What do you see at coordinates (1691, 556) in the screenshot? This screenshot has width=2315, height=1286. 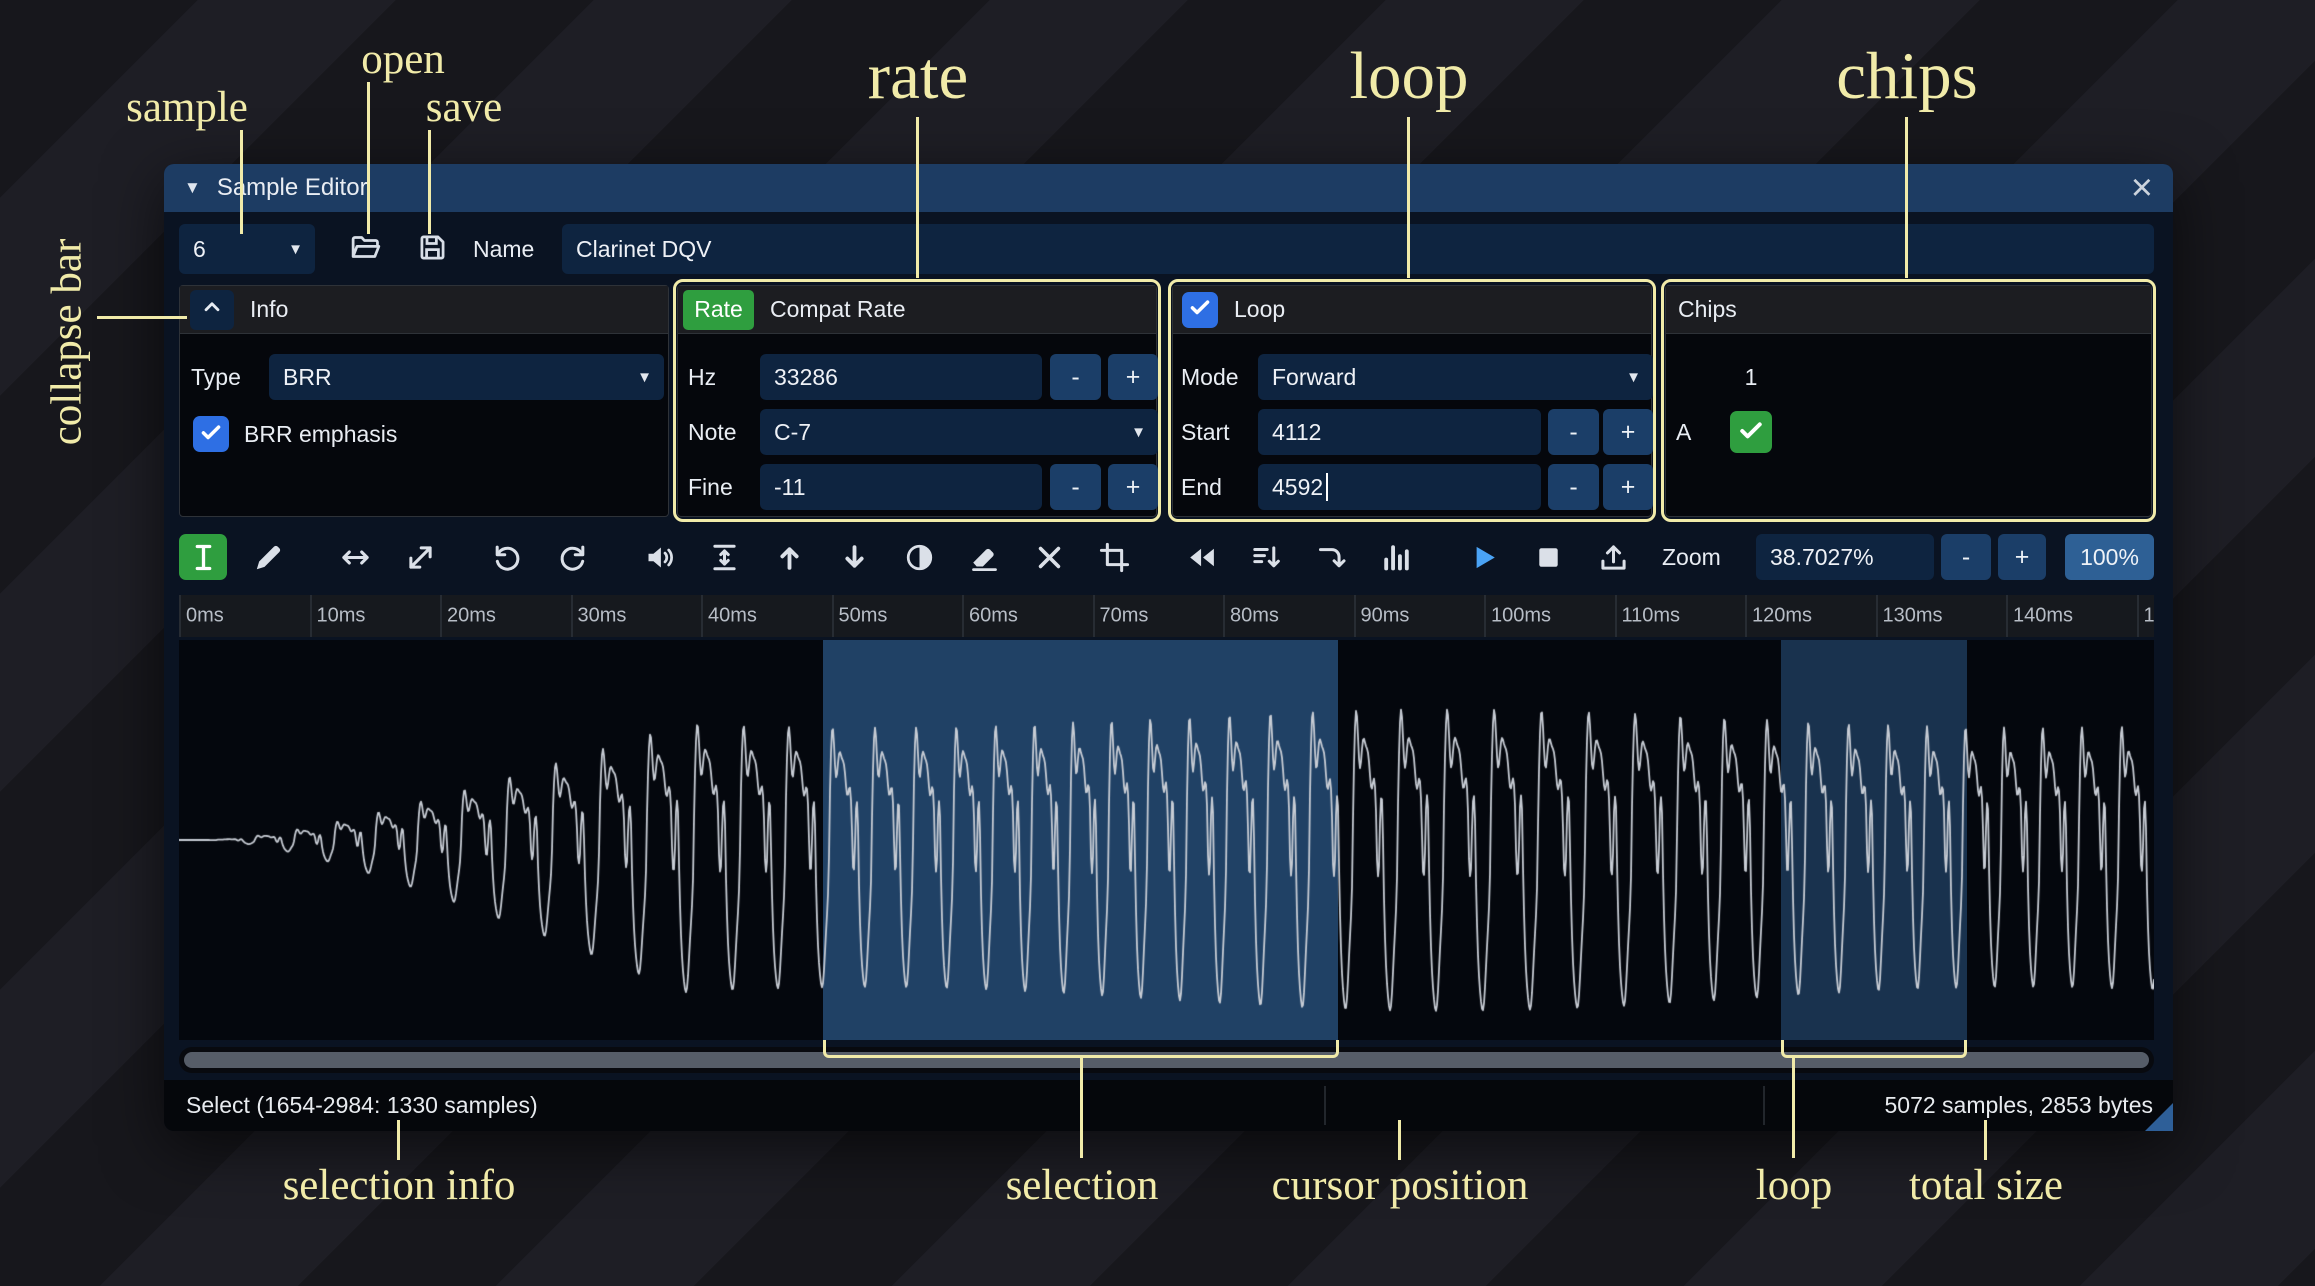 I see `zoom-label: Zoom` at bounding box center [1691, 556].